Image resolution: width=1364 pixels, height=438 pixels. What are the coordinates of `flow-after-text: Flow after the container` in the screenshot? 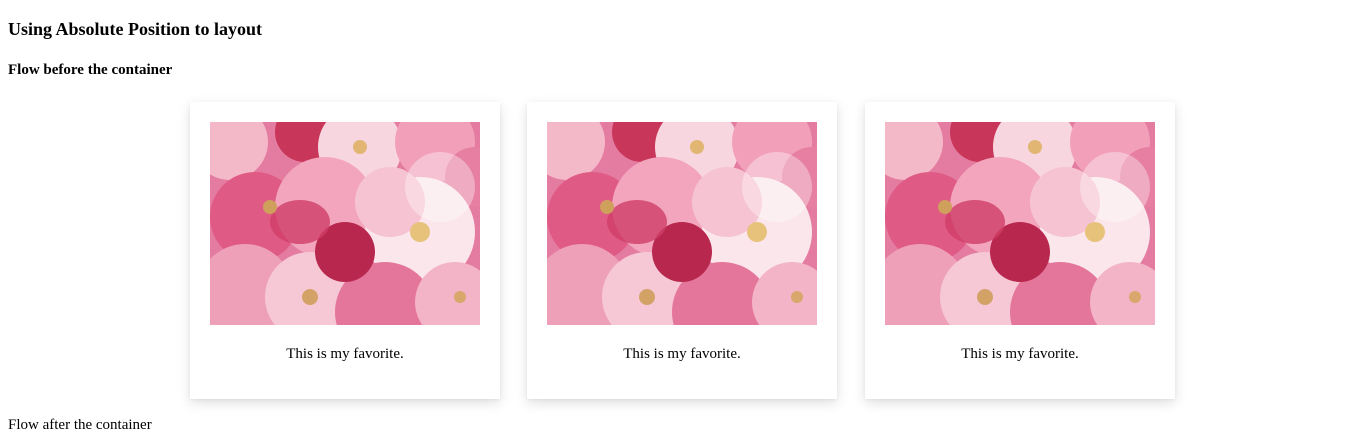 It's located at (80, 425).